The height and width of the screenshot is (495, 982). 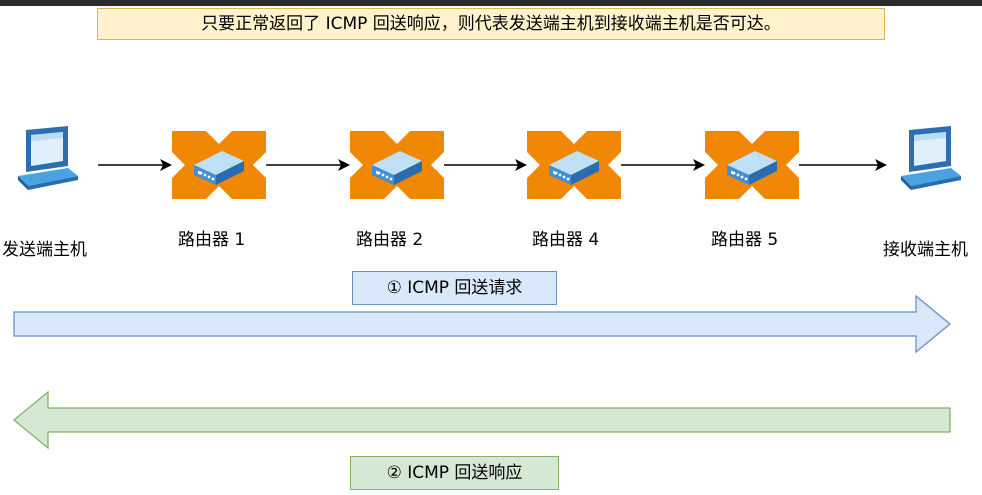 What do you see at coordinates (390, 240) in the screenshot?
I see `router-2-label: 路由器 2` at bounding box center [390, 240].